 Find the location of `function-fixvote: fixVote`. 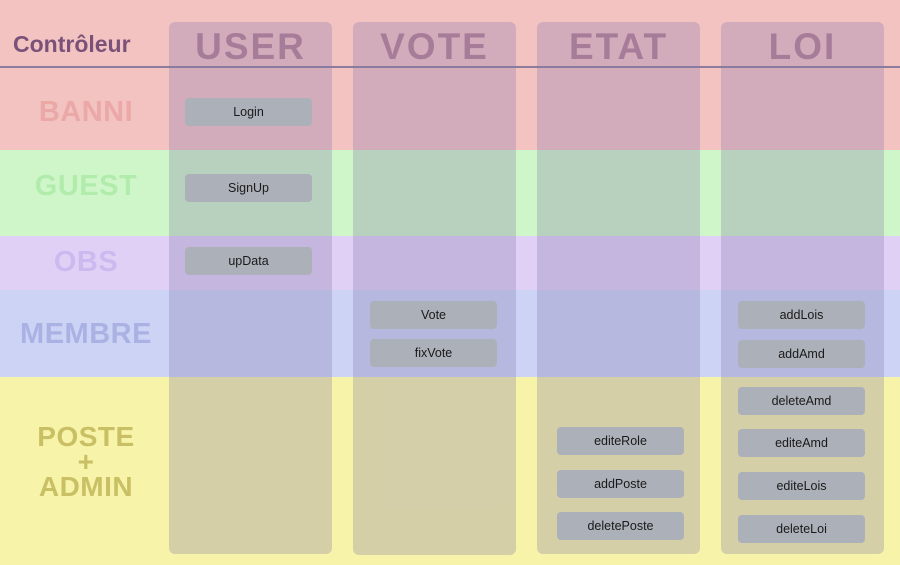

function-fixvote: fixVote is located at coordinates (433, 353).